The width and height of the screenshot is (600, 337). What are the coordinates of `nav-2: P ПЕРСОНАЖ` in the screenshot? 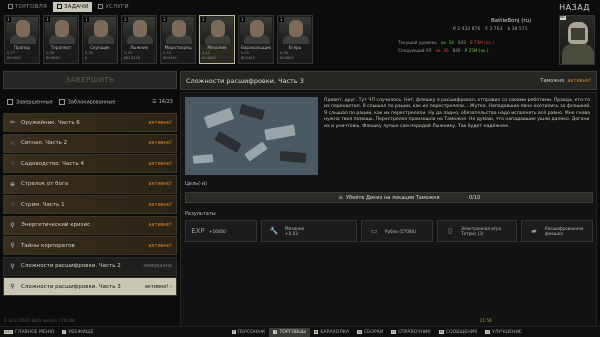 It's located at (249, 332).